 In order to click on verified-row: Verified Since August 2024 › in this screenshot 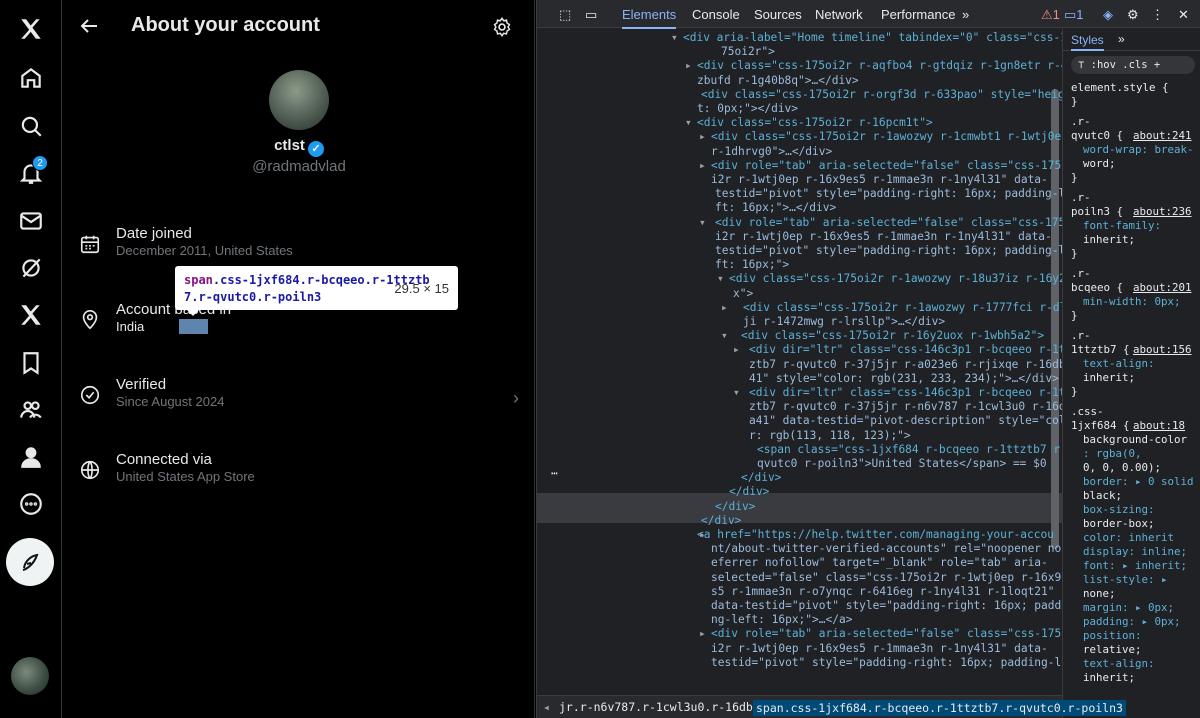, I will do `click(299, 401)`.